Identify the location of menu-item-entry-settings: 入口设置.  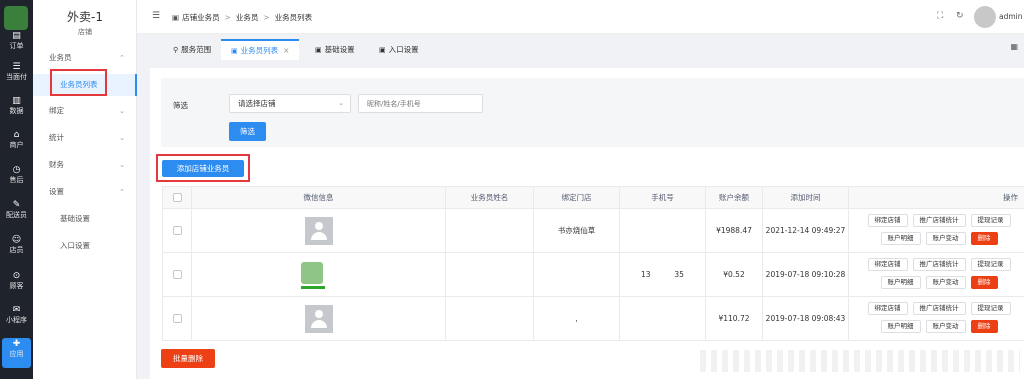
(85, 246).